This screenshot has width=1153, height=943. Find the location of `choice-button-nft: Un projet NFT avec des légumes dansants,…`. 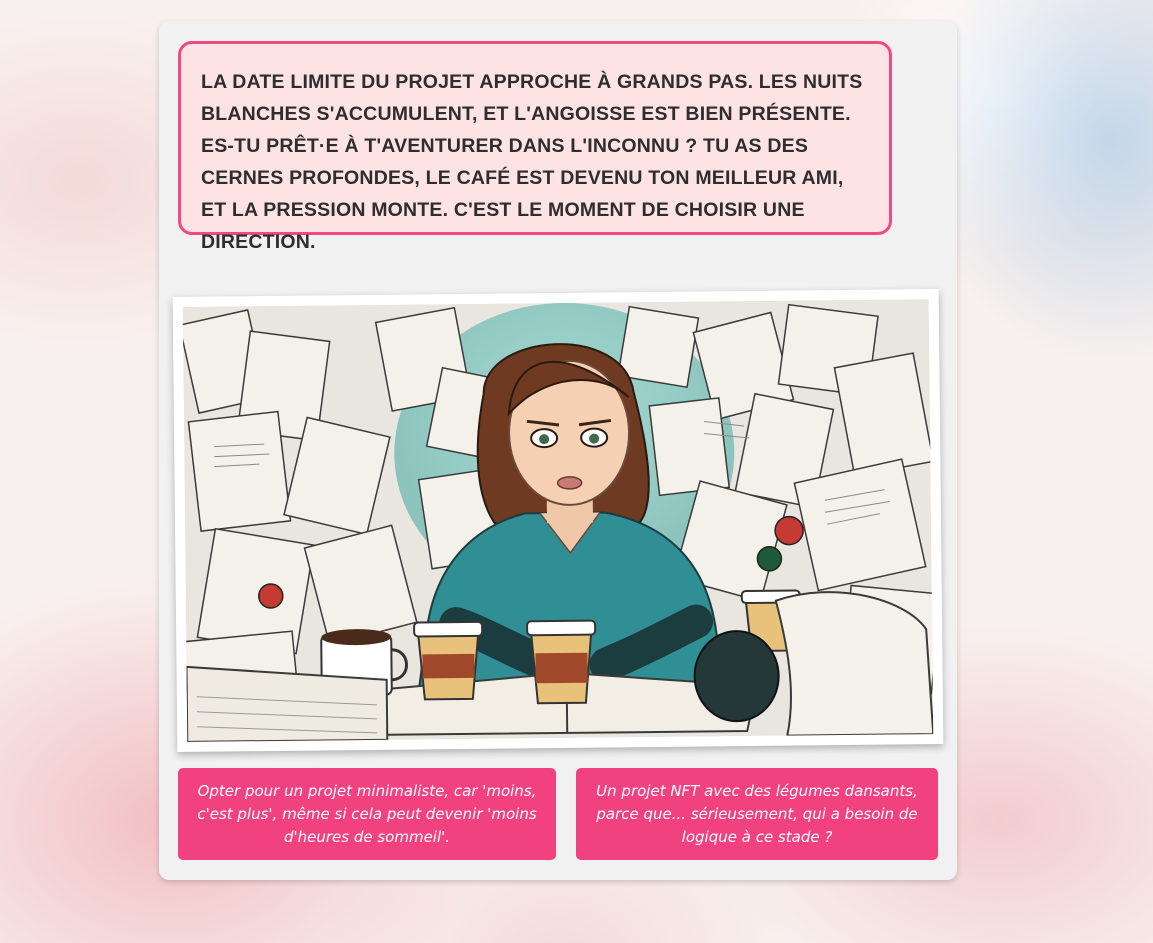

choice-button-nft: Un projet NFT avec des légumes dansants,… is located at coordinates (757, 814).